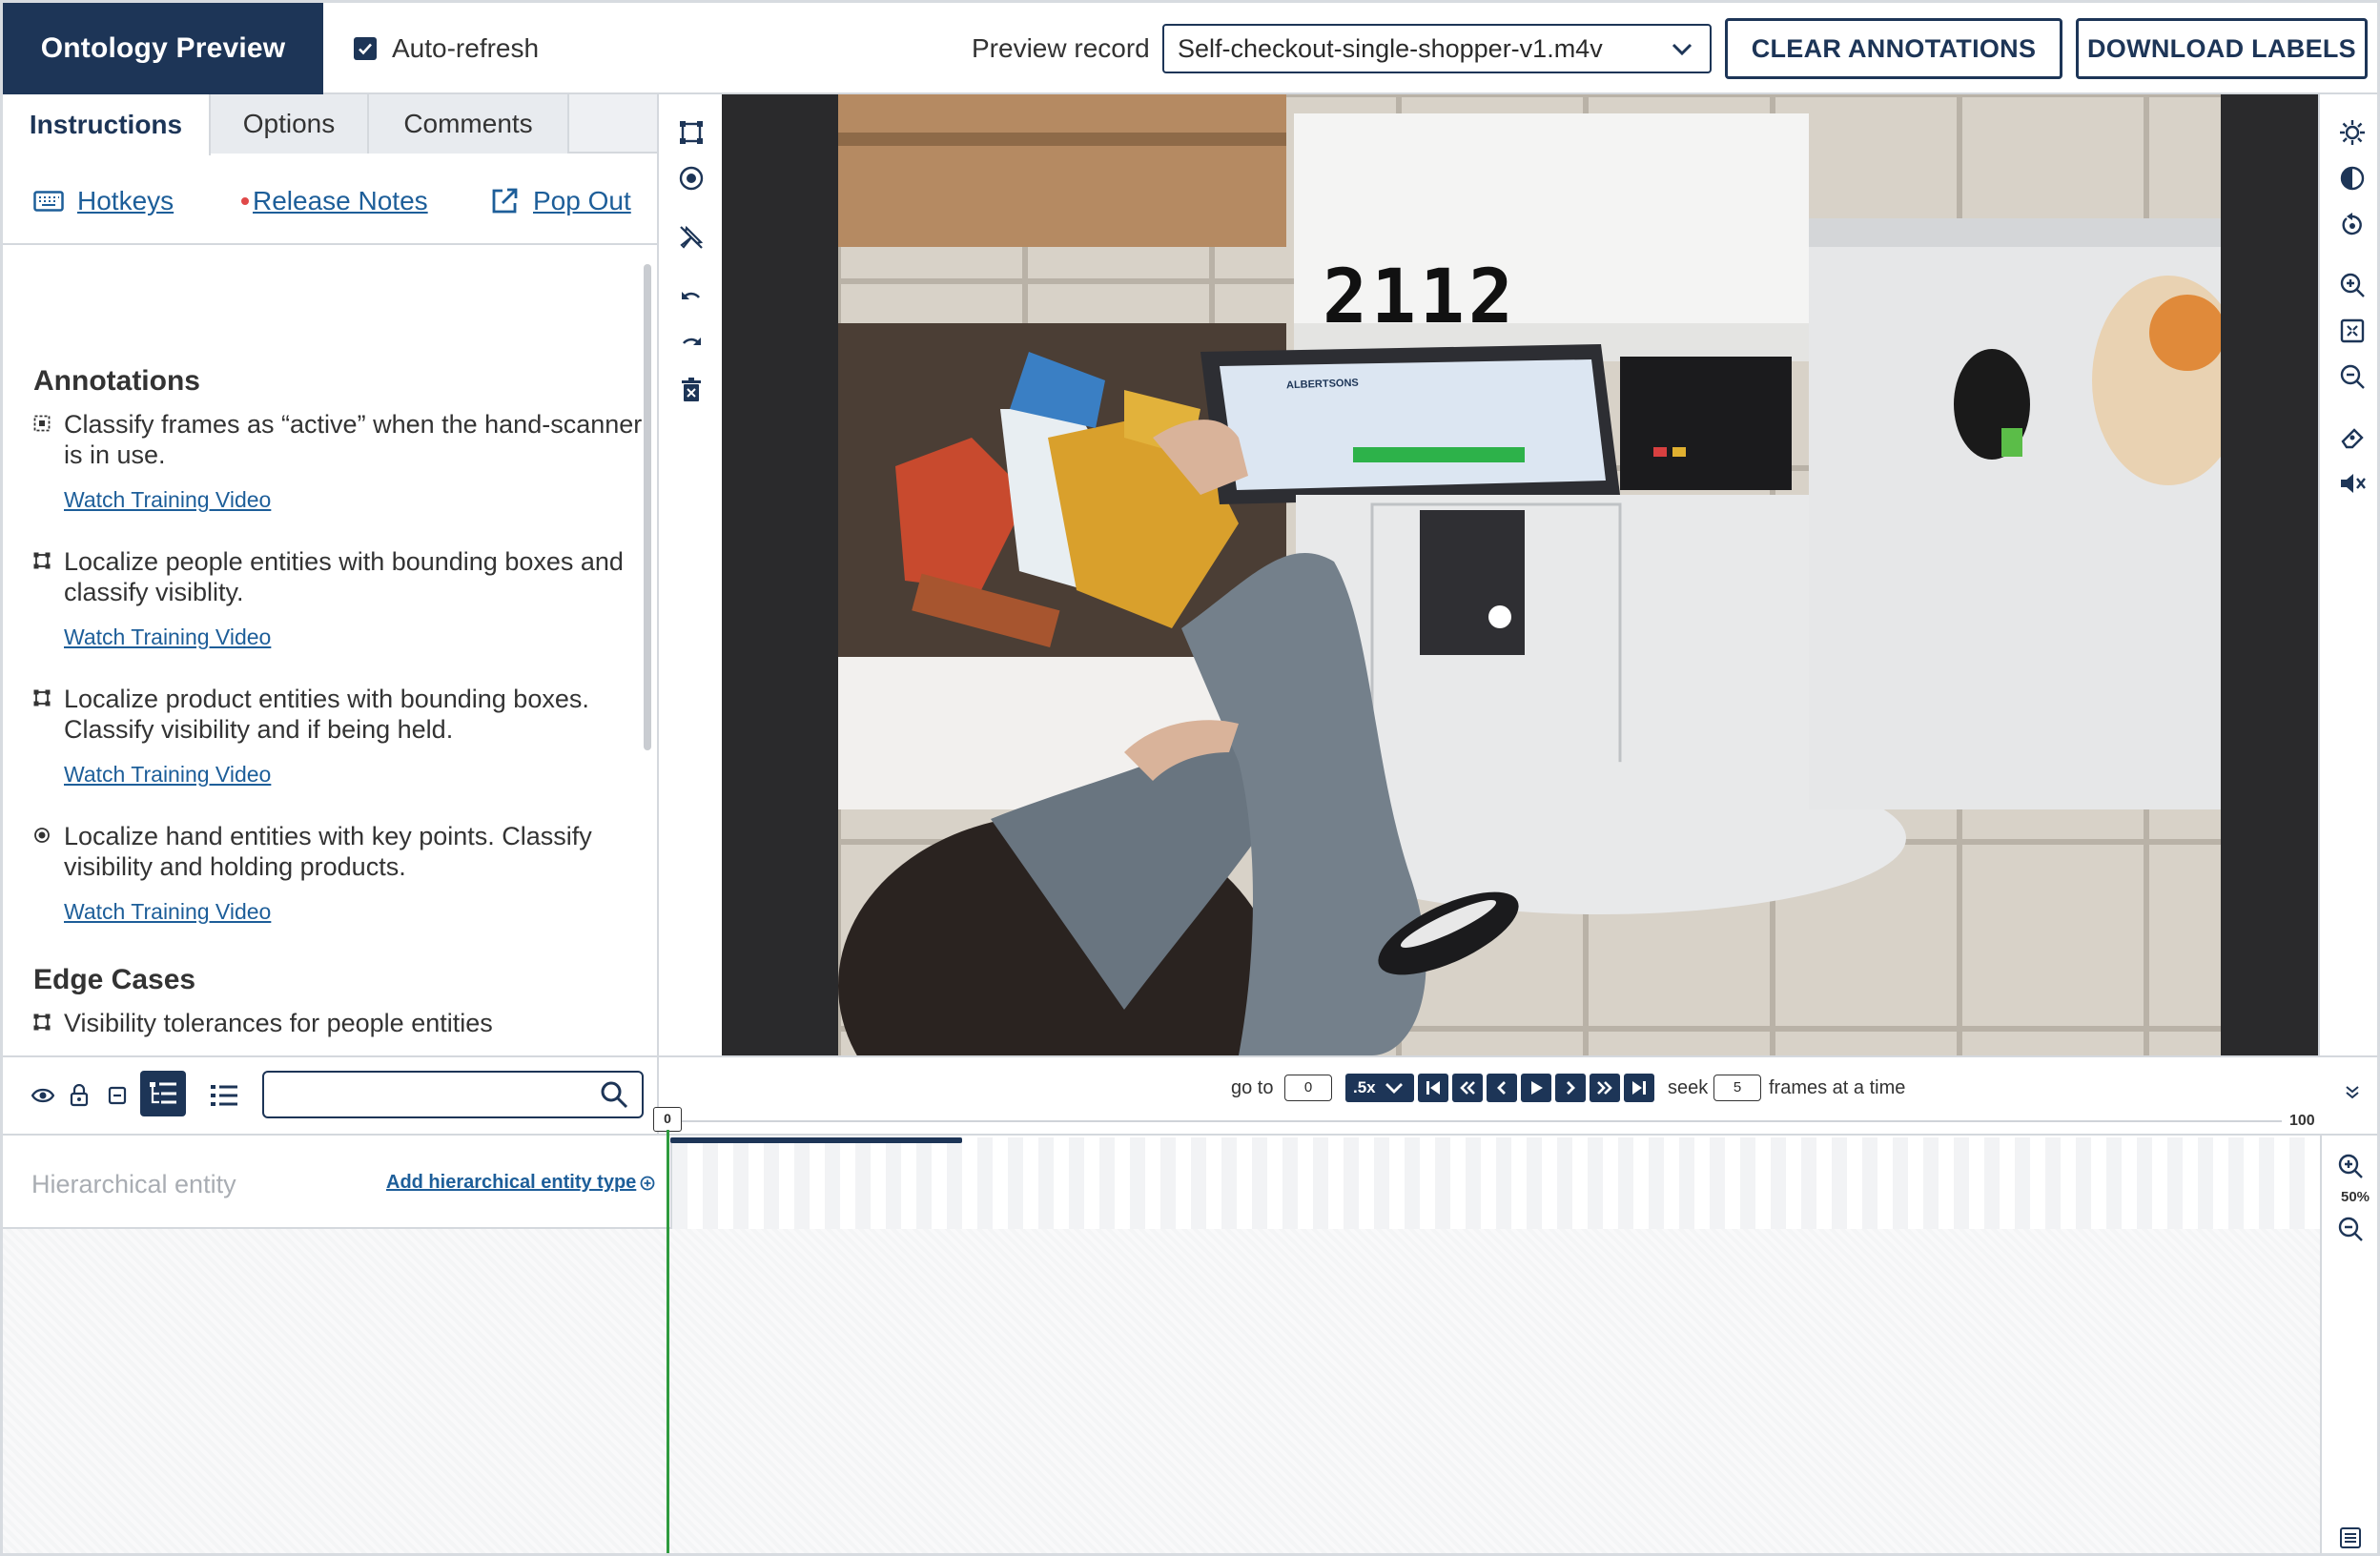 The width and height of the screenshot is (2380, 1556). What do you see at coordinates (2222, 48) in the screenshot?
I see `download-labels-button: DOWNLOAD LABELS` at bounding box center [2222, 48].